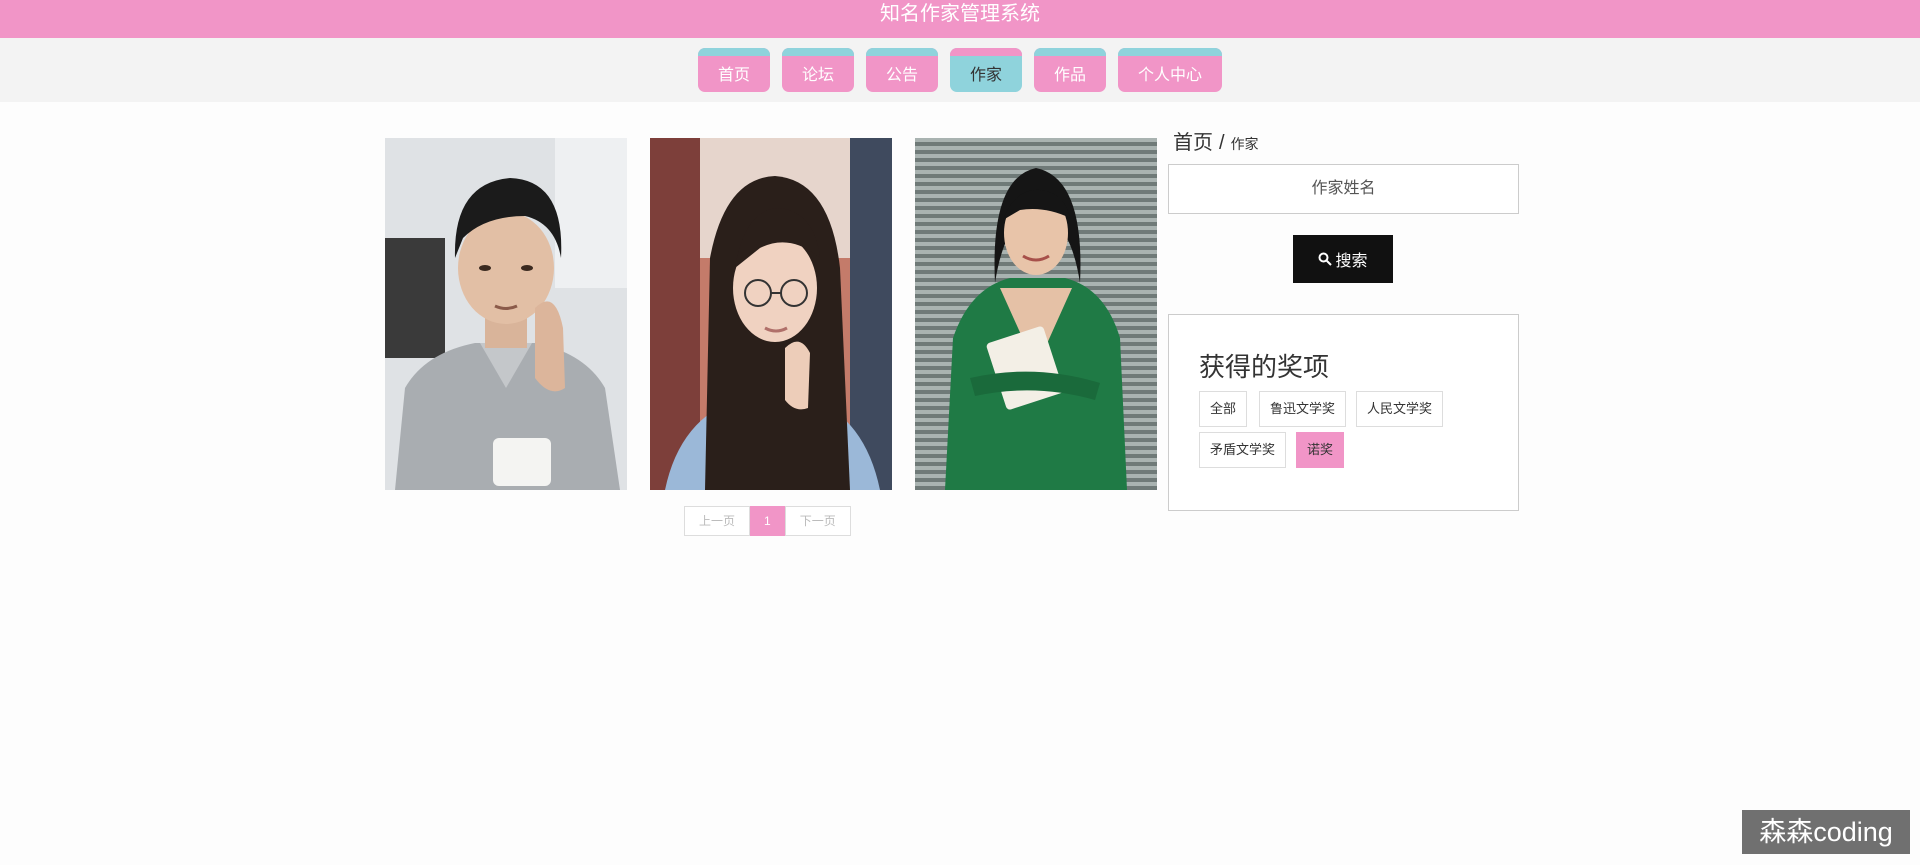  What do you see at coordinates (1070, 75) in the screenshot?
I see `nav-item-label: 作品` at bounding box center [1070, 75].